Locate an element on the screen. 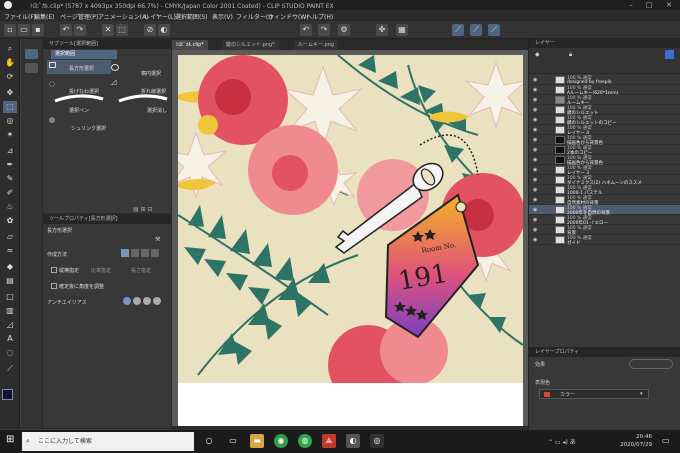 The height and width of the screenshot is (453, 680). hand-icon: ✋ is located at coordinates (10, 63).